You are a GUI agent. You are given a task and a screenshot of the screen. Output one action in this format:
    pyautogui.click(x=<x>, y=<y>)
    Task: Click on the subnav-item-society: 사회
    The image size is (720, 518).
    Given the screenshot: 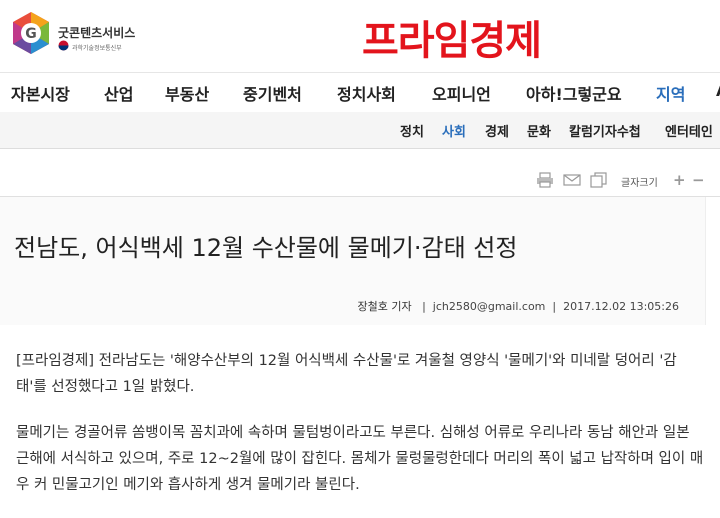 What is the action you would take?
    pyautogui.click(x=454, y=130)
    